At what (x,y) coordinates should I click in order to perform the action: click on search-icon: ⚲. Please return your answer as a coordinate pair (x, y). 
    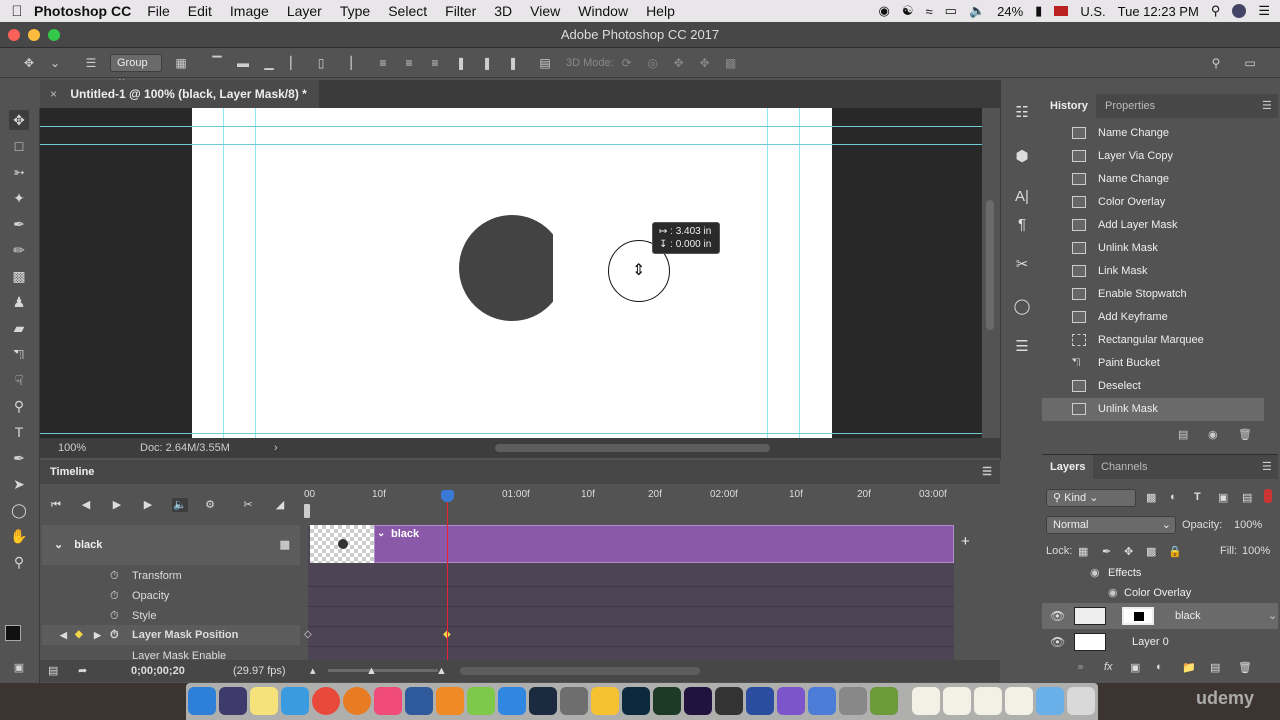
    Looking at the image, I should click on (1216, 63).